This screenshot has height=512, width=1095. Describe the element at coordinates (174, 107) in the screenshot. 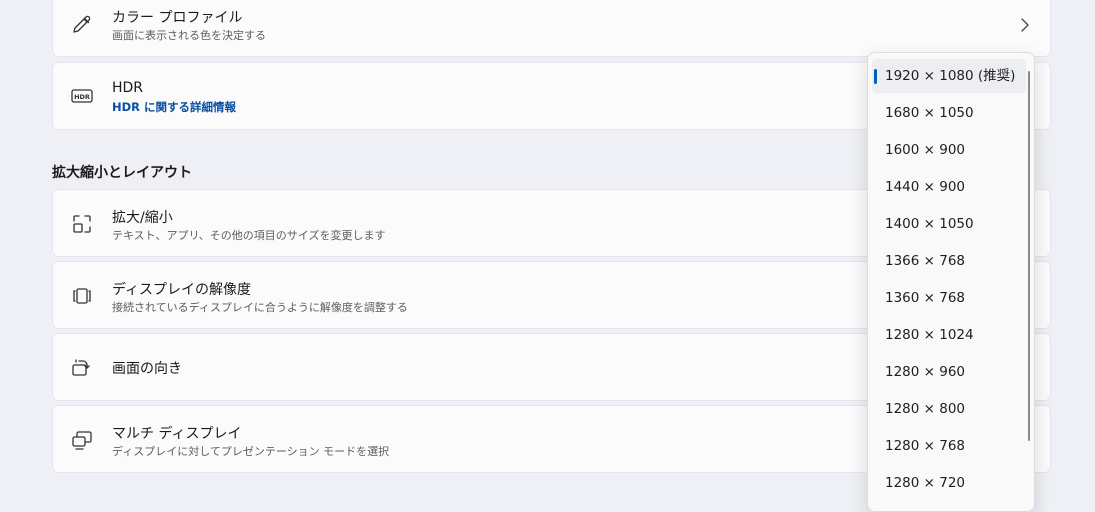

I see `hdr-info-link: HDR に関する詳細情報` at that location.